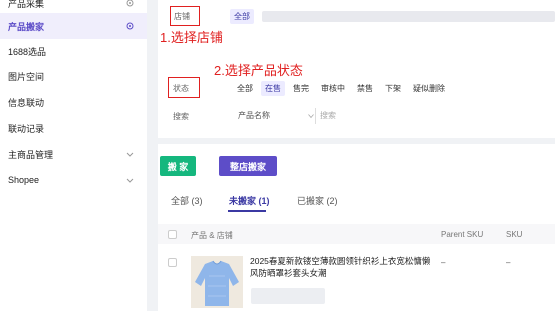 The width and height of the screenshot is (555, 311). Describe the element at coordinates (429, 88) in the screenshot. I see `status-option-suspected-deleted: 疑似删除` at that location.